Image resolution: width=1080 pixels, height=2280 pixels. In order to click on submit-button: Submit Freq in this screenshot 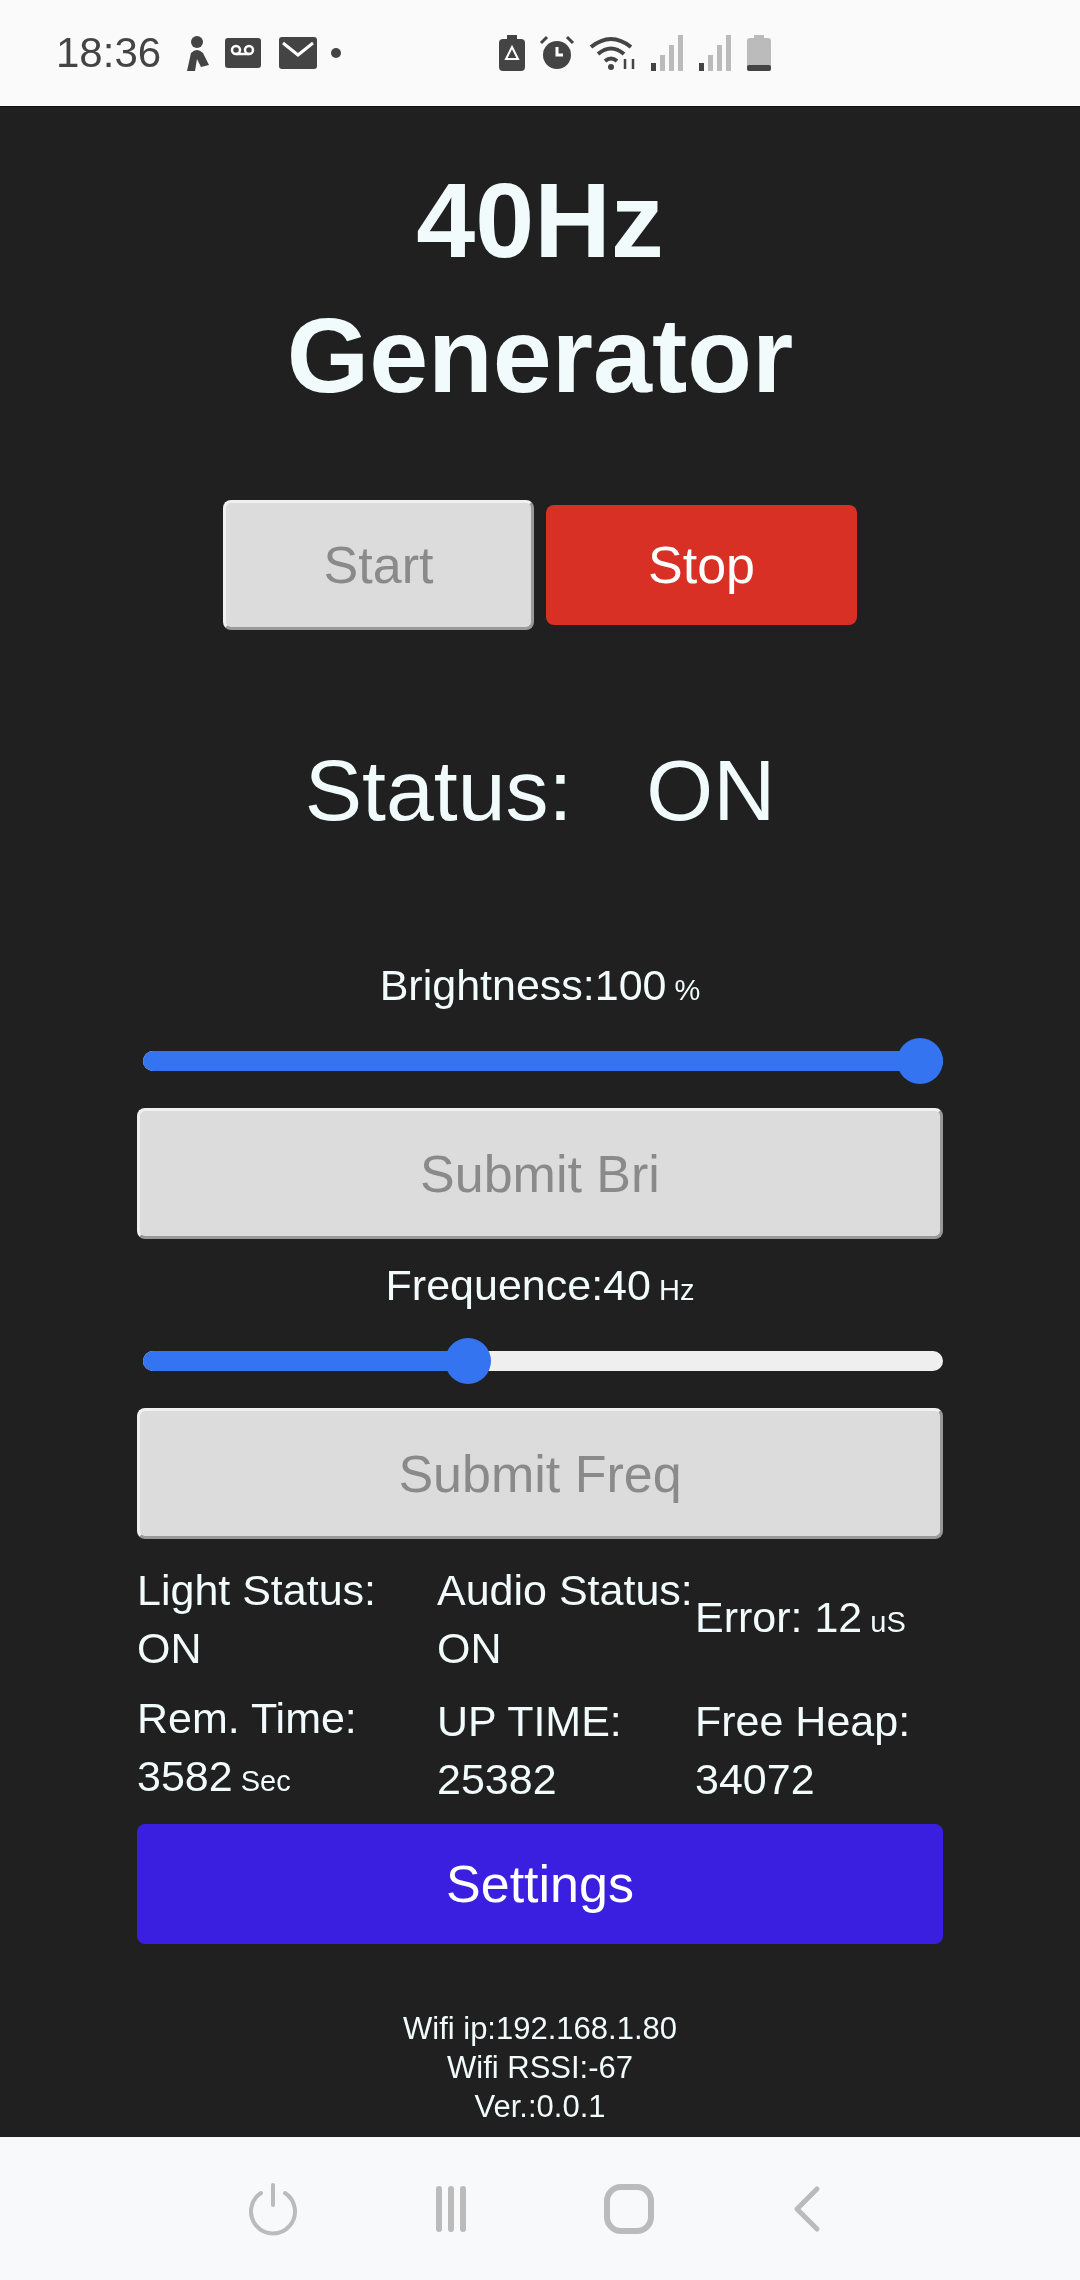, I will do `click(540, 1473)`.